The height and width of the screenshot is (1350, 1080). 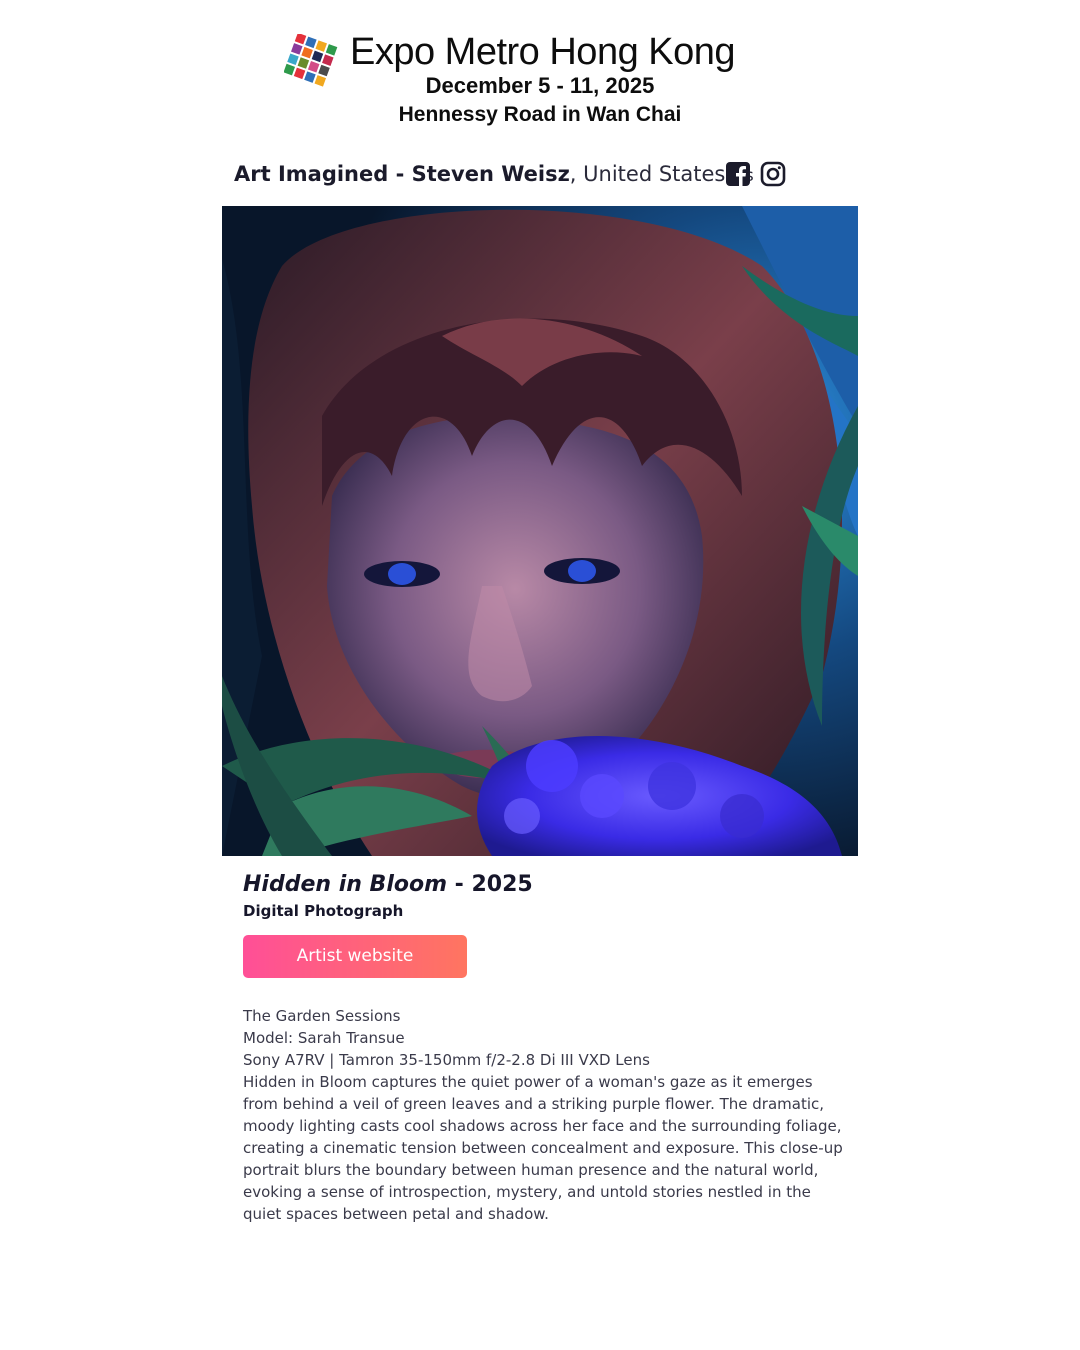 I want to click on artist-website-button: Artist website, so click(x=355, y=956).